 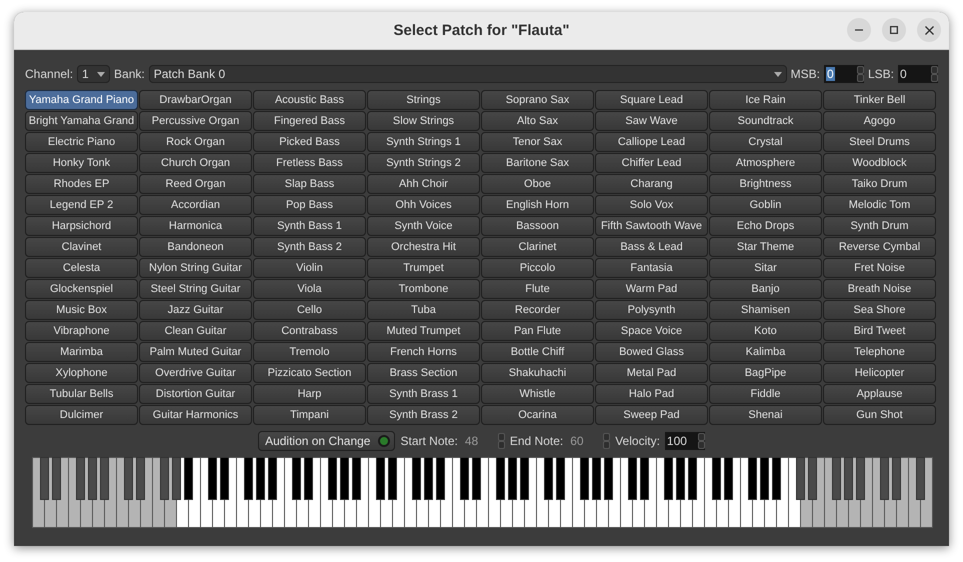 What do you see at coordinates (765, 121) in the screenshot?
I see `patch-button: Soundtrack` at bounding box center [765, 121].